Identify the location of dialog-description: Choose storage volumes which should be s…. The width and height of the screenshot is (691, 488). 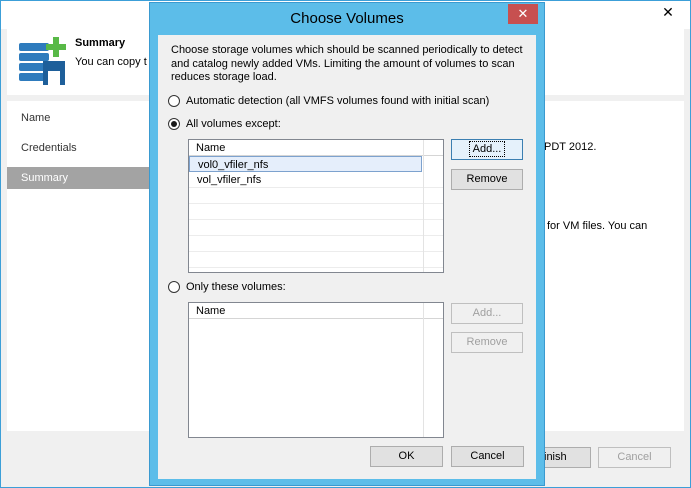
(347, 63).